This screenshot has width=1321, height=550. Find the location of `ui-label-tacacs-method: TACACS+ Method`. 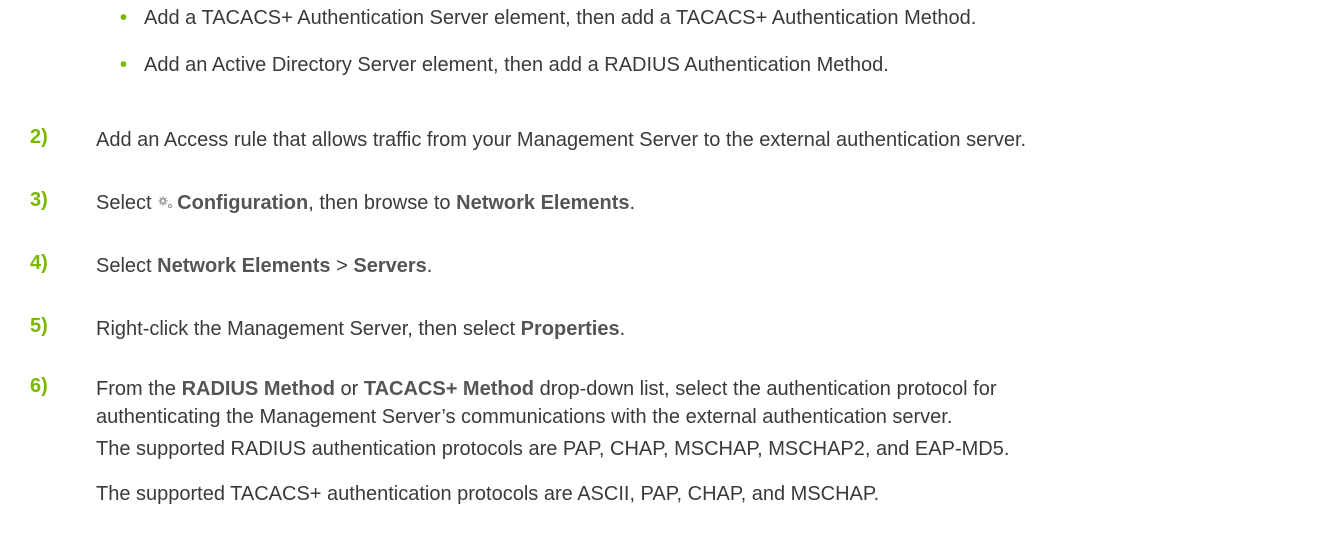

ui-label-tacacs-method: TACACS+ Method is located at coordinates (449, 389).